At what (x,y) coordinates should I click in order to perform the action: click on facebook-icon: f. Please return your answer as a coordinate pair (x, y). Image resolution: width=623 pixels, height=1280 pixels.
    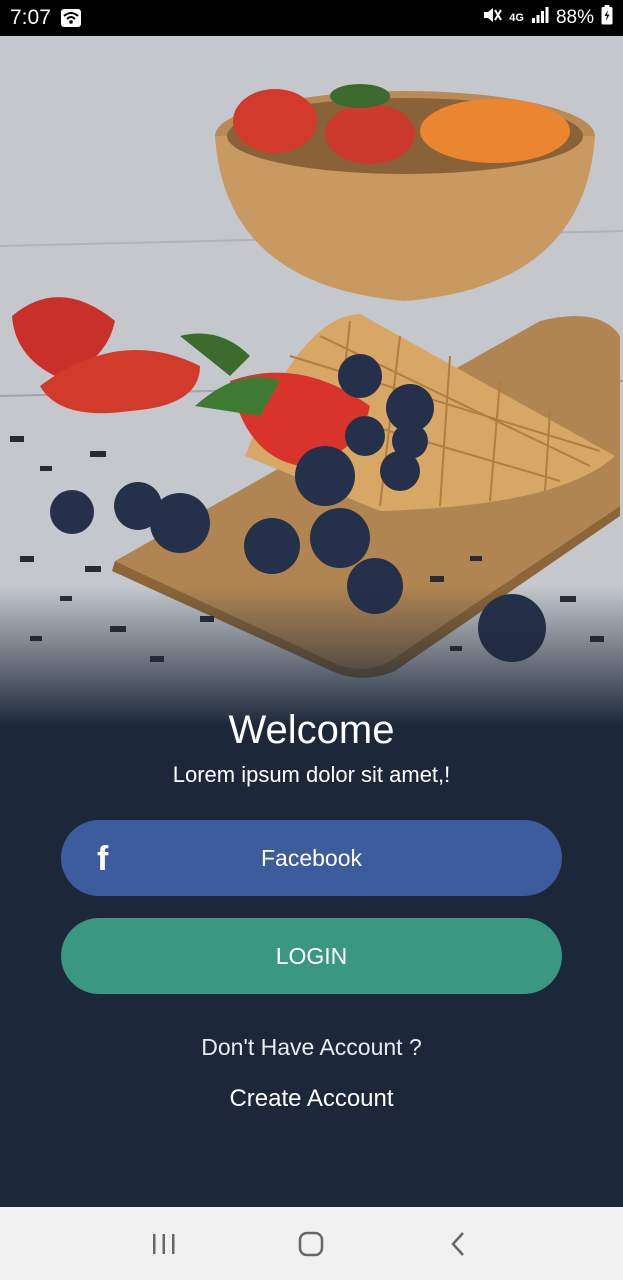
    Looking at the image, I should click on (103, 859).